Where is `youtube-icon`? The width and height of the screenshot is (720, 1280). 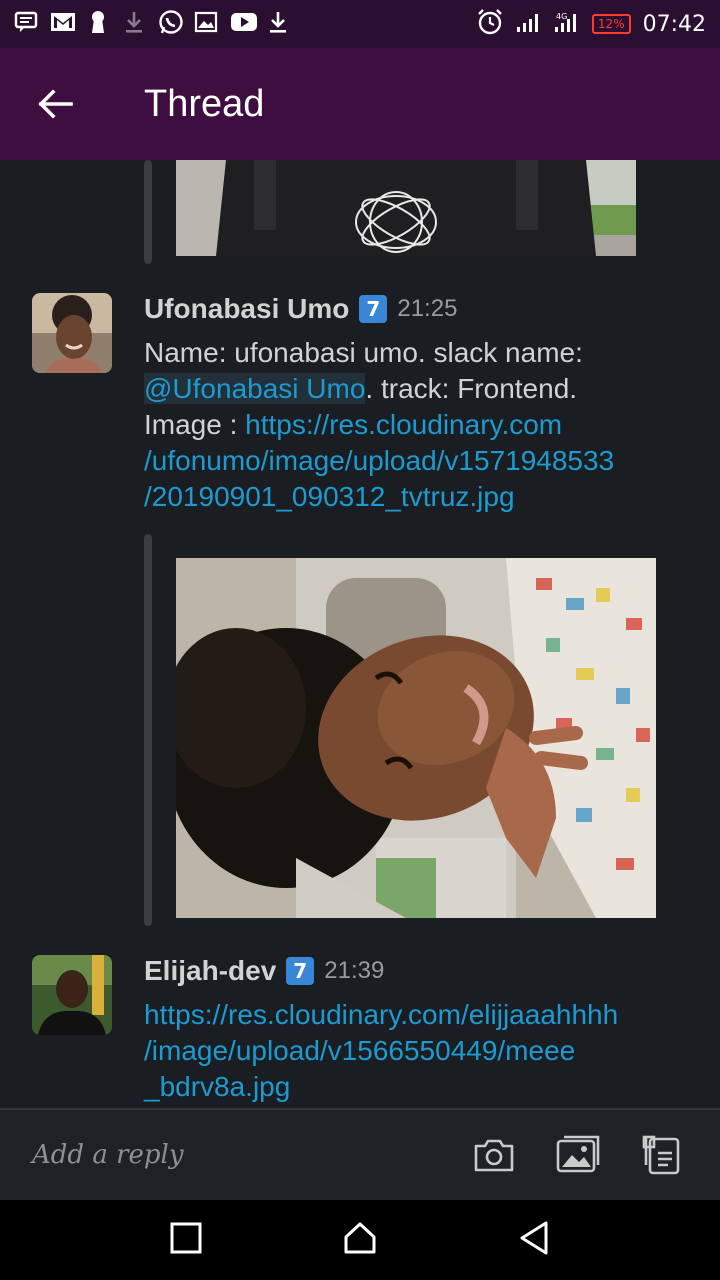 youtube-icon is located at coordinates (243, 24).